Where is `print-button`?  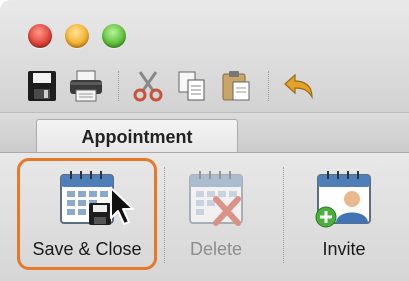
print-button is located at coordinates (86, 86).